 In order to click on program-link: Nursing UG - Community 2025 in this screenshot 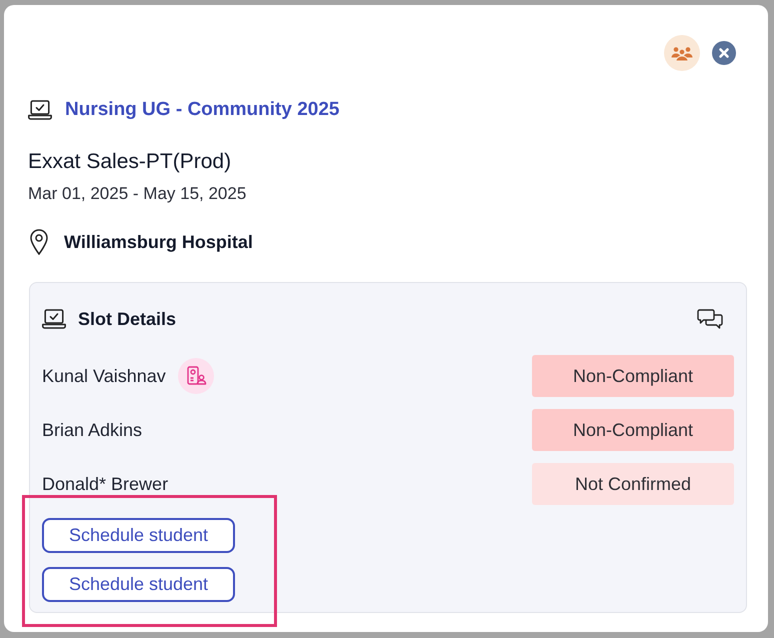, I will do `click(202, 110)`.